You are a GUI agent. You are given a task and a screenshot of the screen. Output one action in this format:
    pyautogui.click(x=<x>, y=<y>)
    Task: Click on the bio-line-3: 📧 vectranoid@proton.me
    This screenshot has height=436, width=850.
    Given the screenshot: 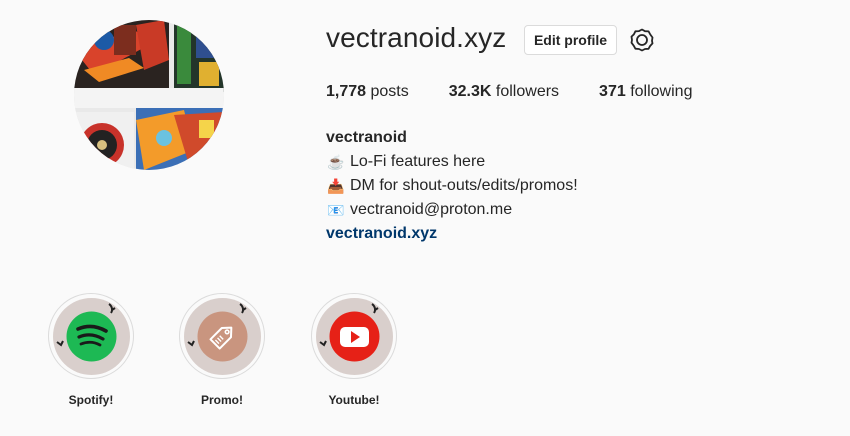 What is the action you would take?
    pyautogui.click(x=452, y=210)
    